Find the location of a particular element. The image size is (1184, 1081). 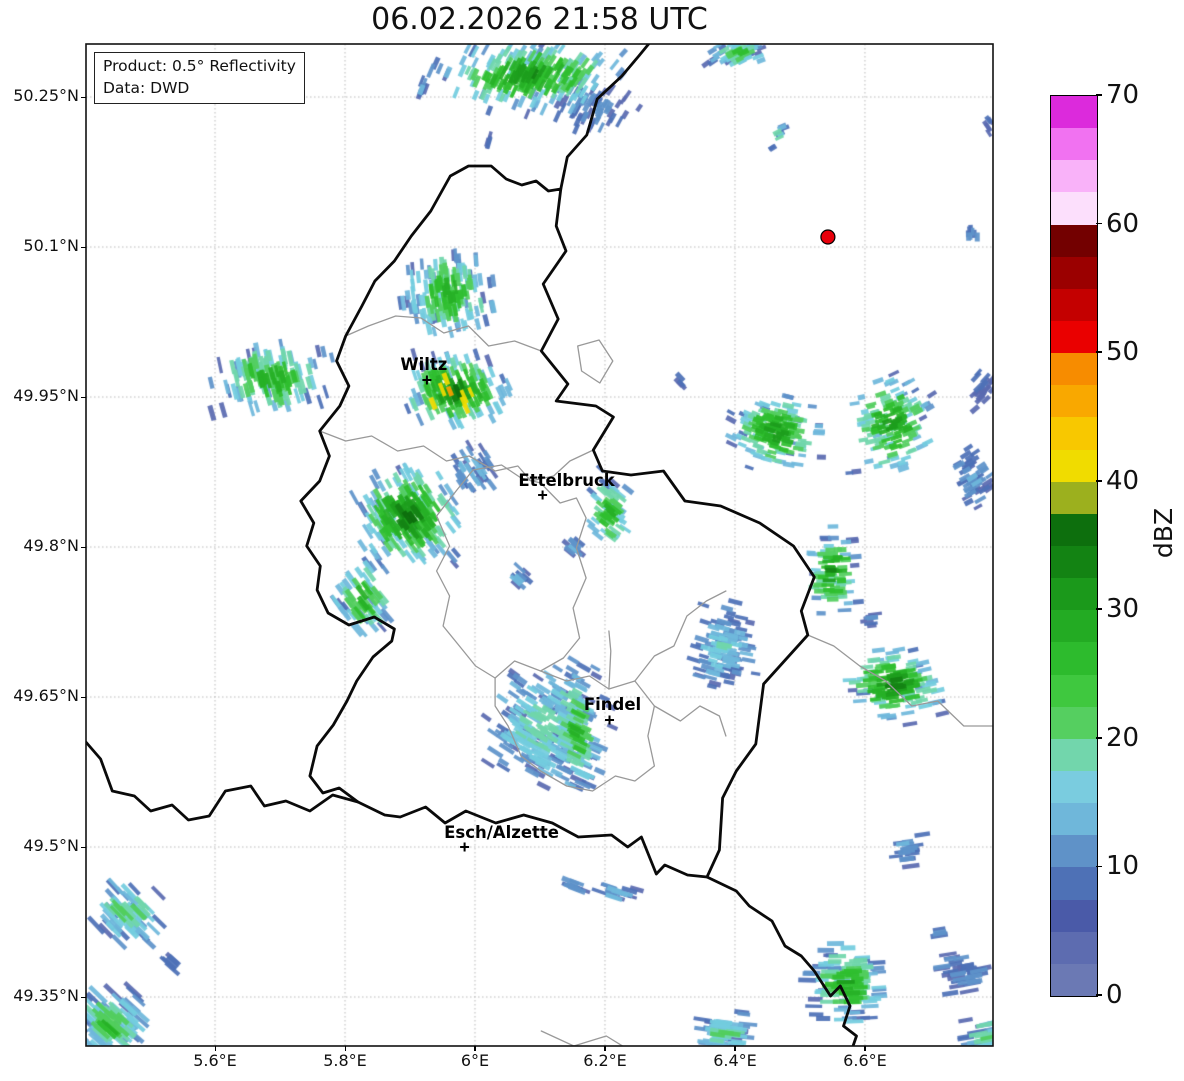

dbz-colorbar is located at coordinates (1074, 546).